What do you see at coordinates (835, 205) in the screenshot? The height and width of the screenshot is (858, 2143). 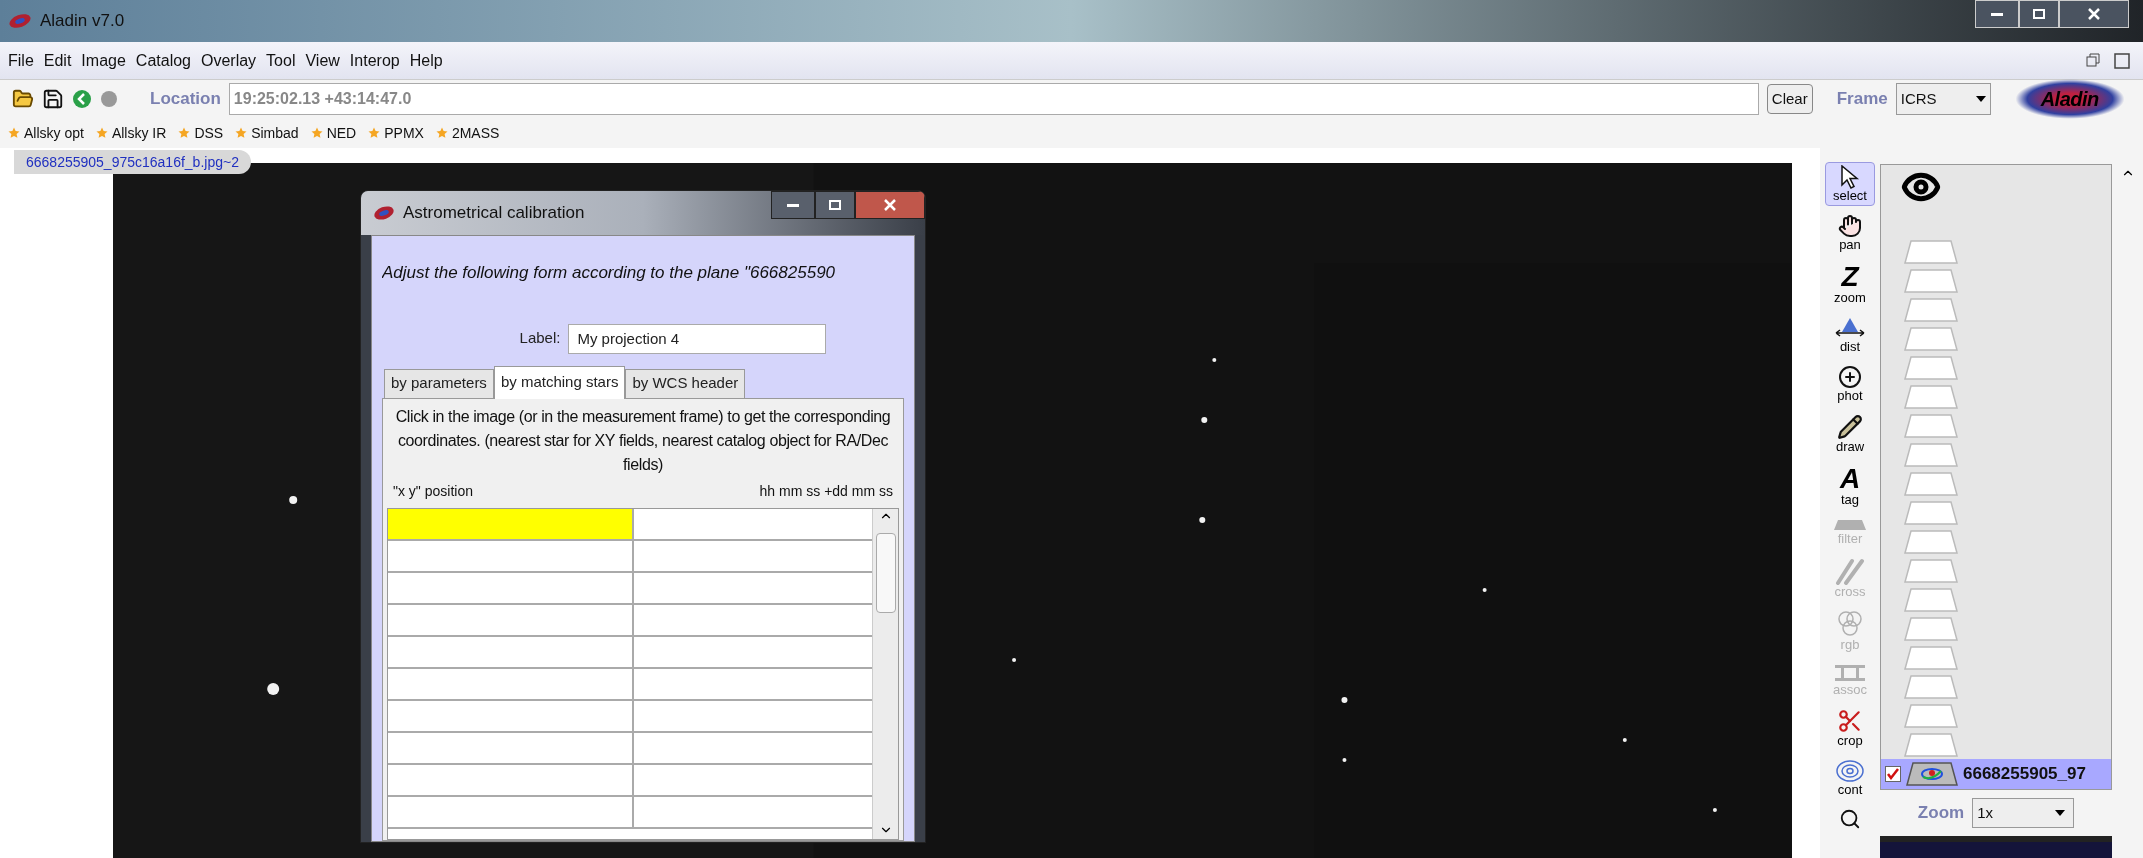 I see `maximize-button` at bounding box center [835, 205].